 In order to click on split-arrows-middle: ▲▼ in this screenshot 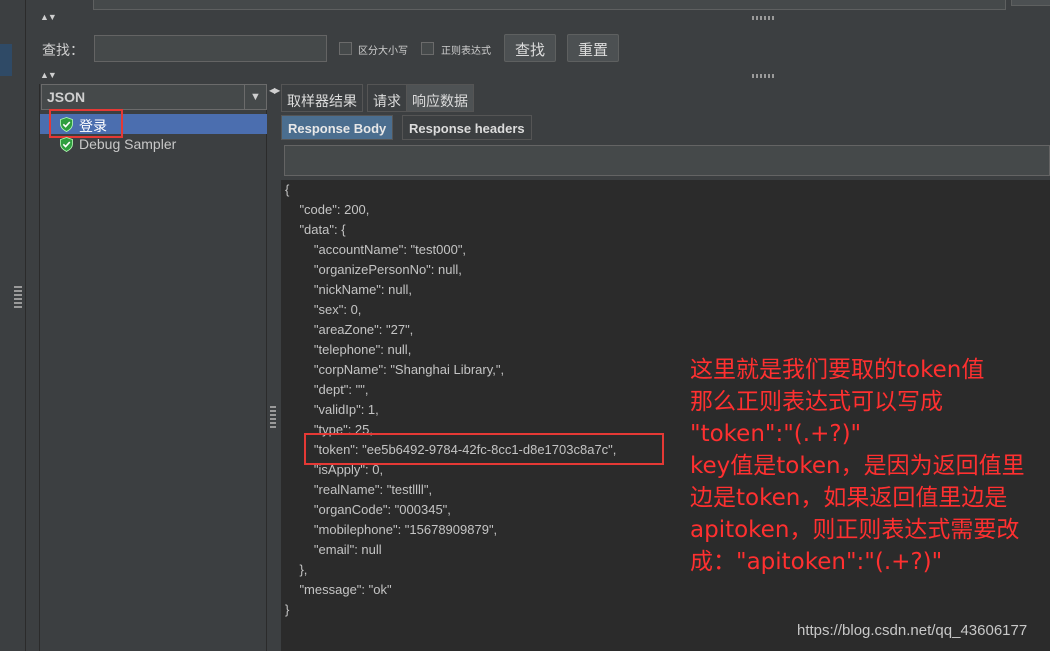, I will do `click(48, 75)`.